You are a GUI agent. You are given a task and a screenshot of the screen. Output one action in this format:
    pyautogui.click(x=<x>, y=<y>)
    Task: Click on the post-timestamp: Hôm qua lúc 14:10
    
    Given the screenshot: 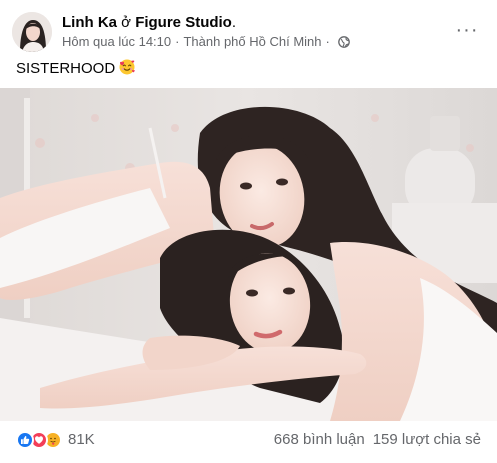 What is the action you would take?
    pyautogui.click(x=116, y=42)
    